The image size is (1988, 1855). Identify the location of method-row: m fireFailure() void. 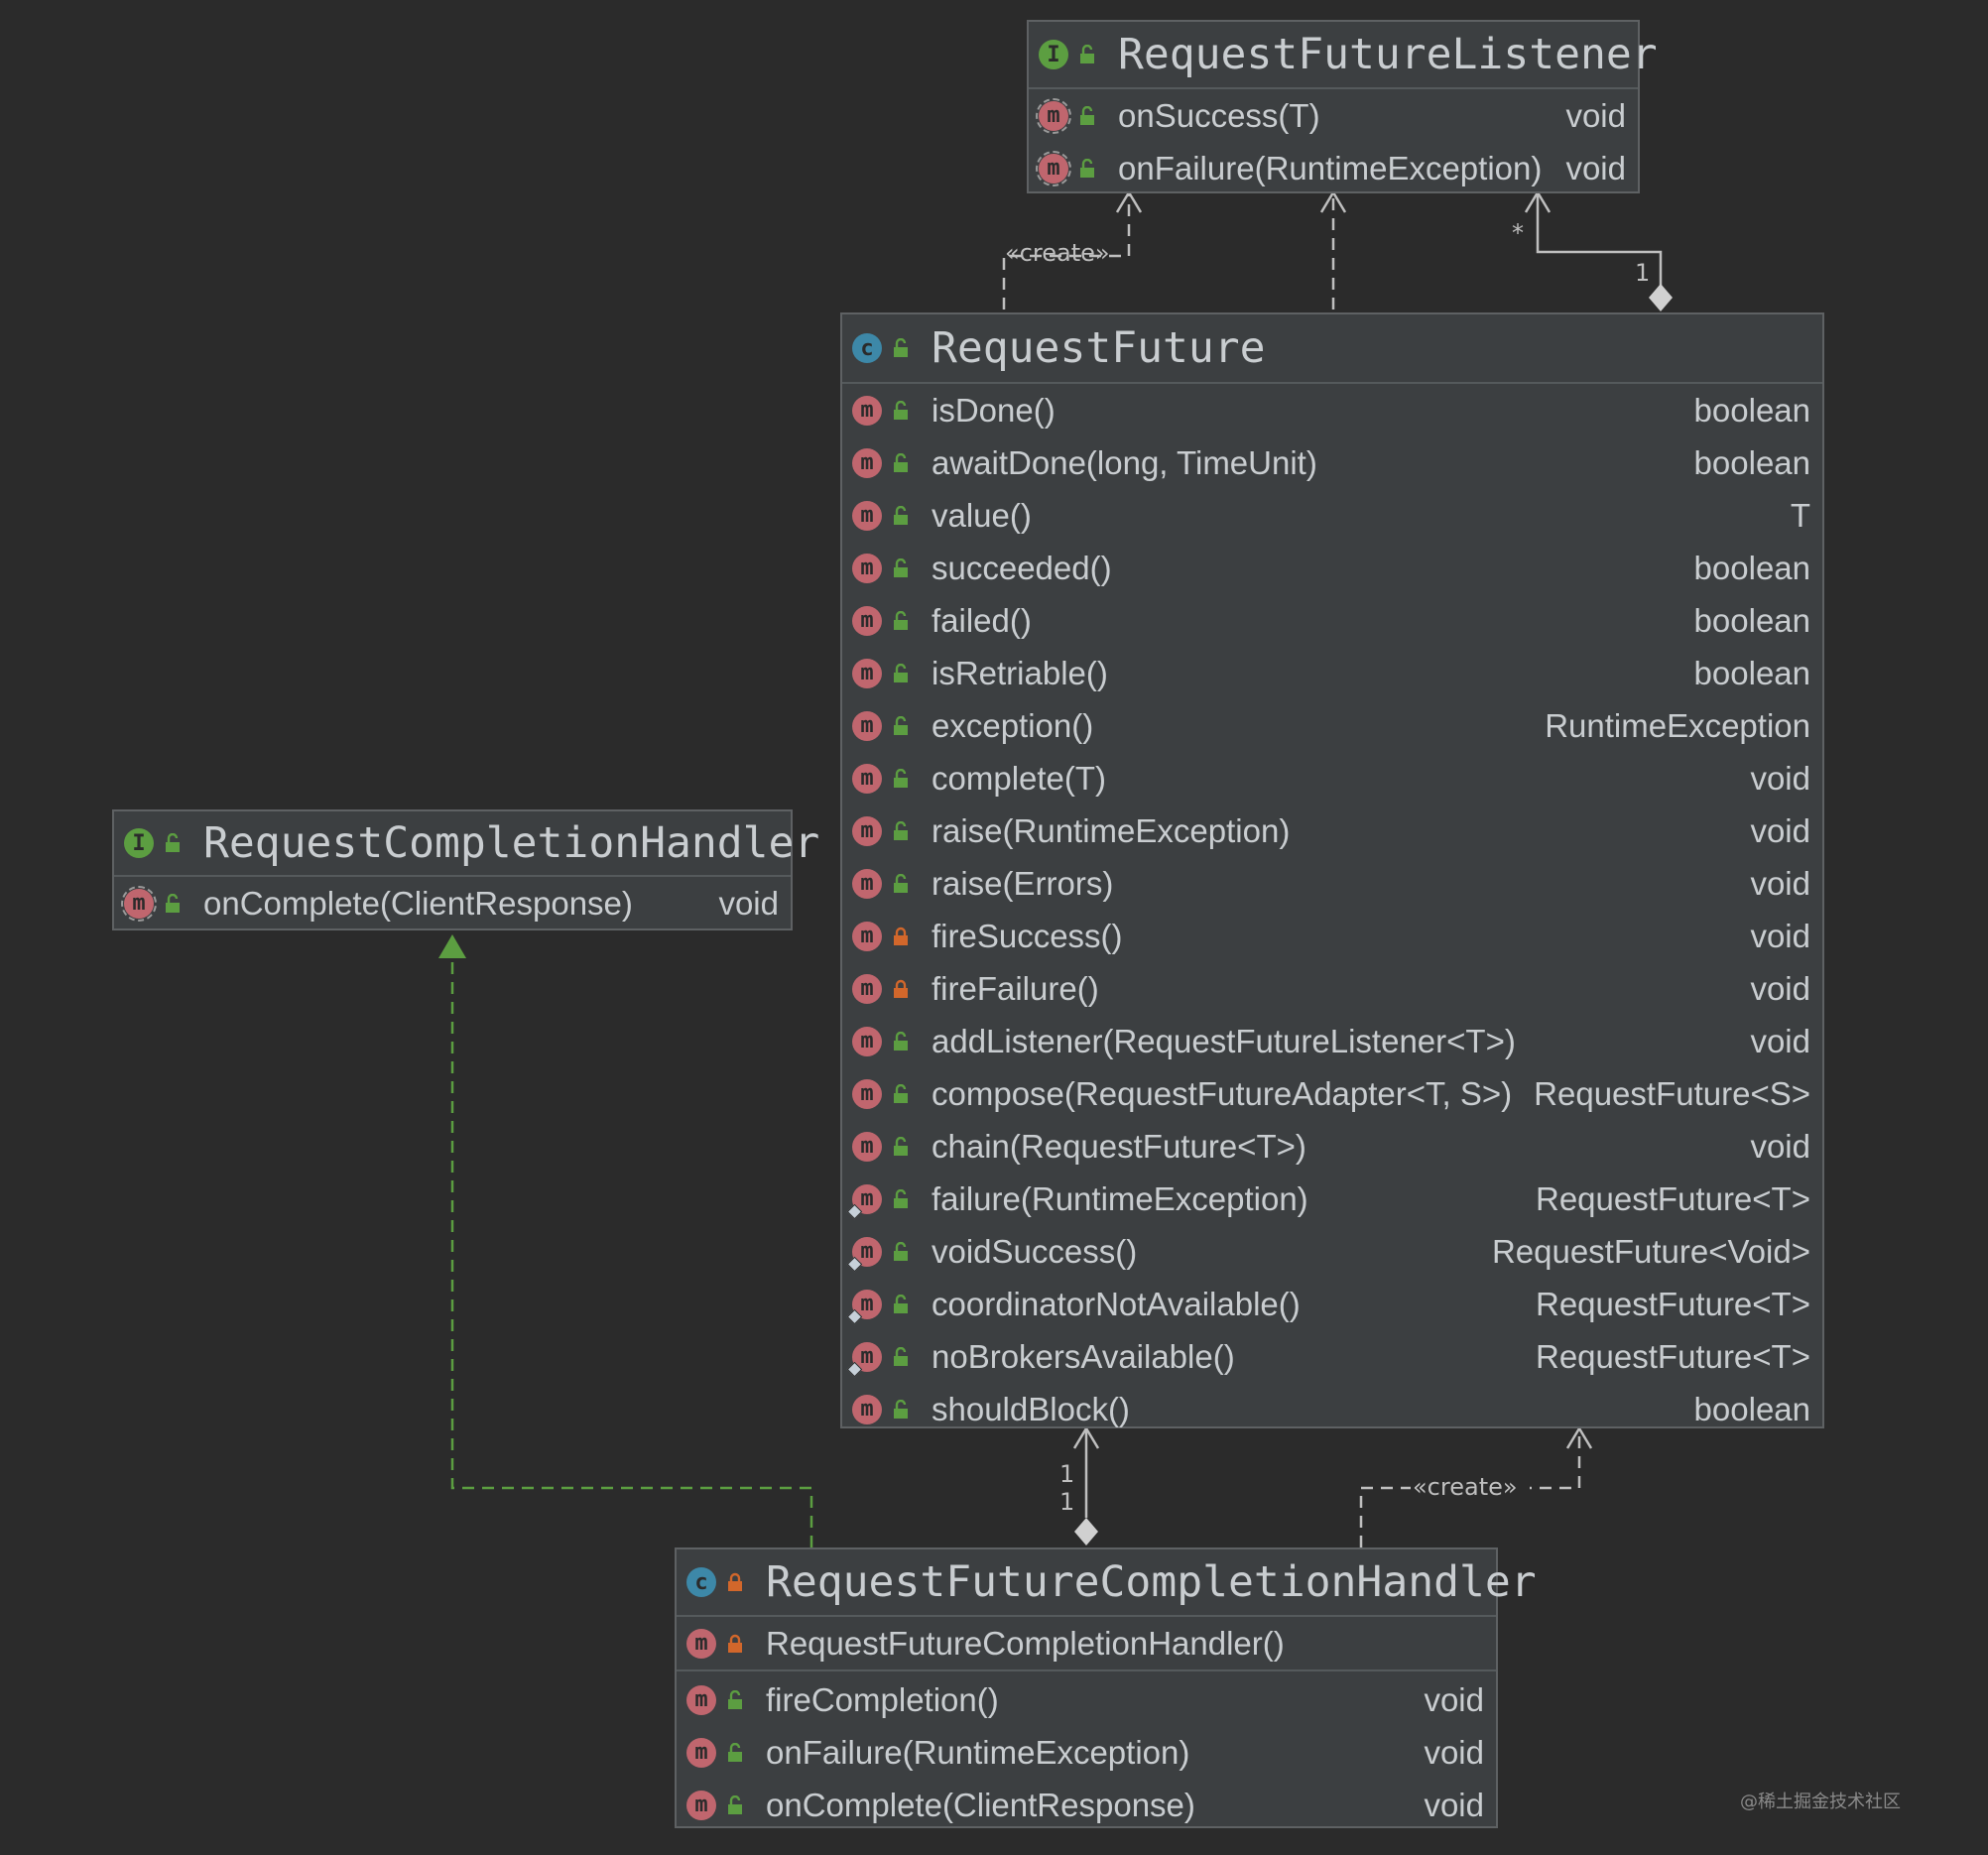
(1331, 988).